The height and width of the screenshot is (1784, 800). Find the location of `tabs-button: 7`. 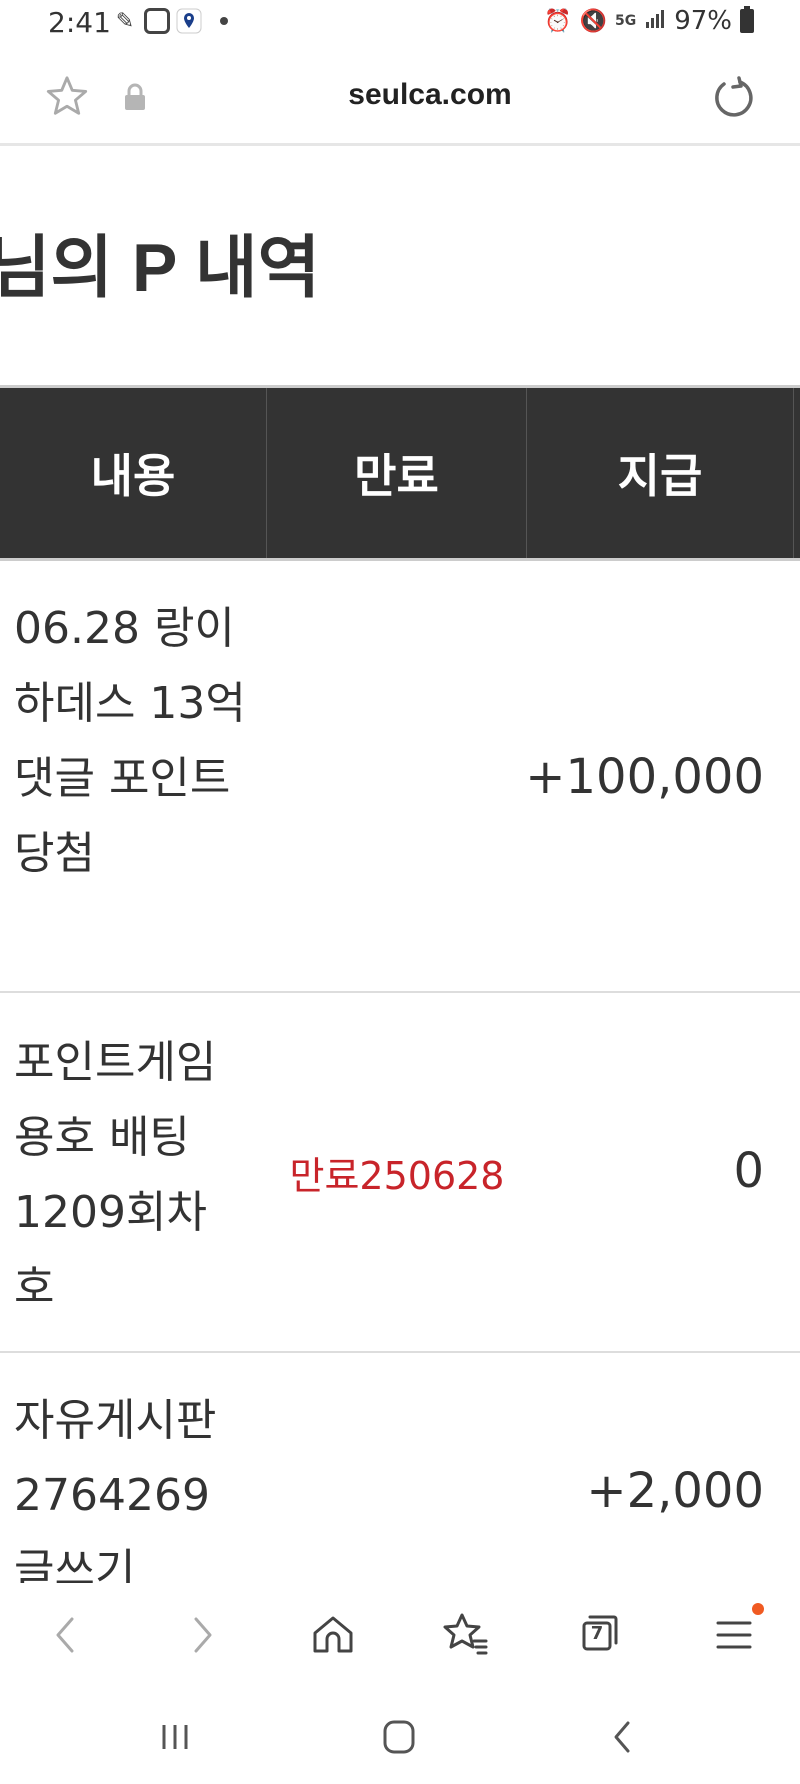

tabs-button: 7 is located at coordinates (600, 1635).